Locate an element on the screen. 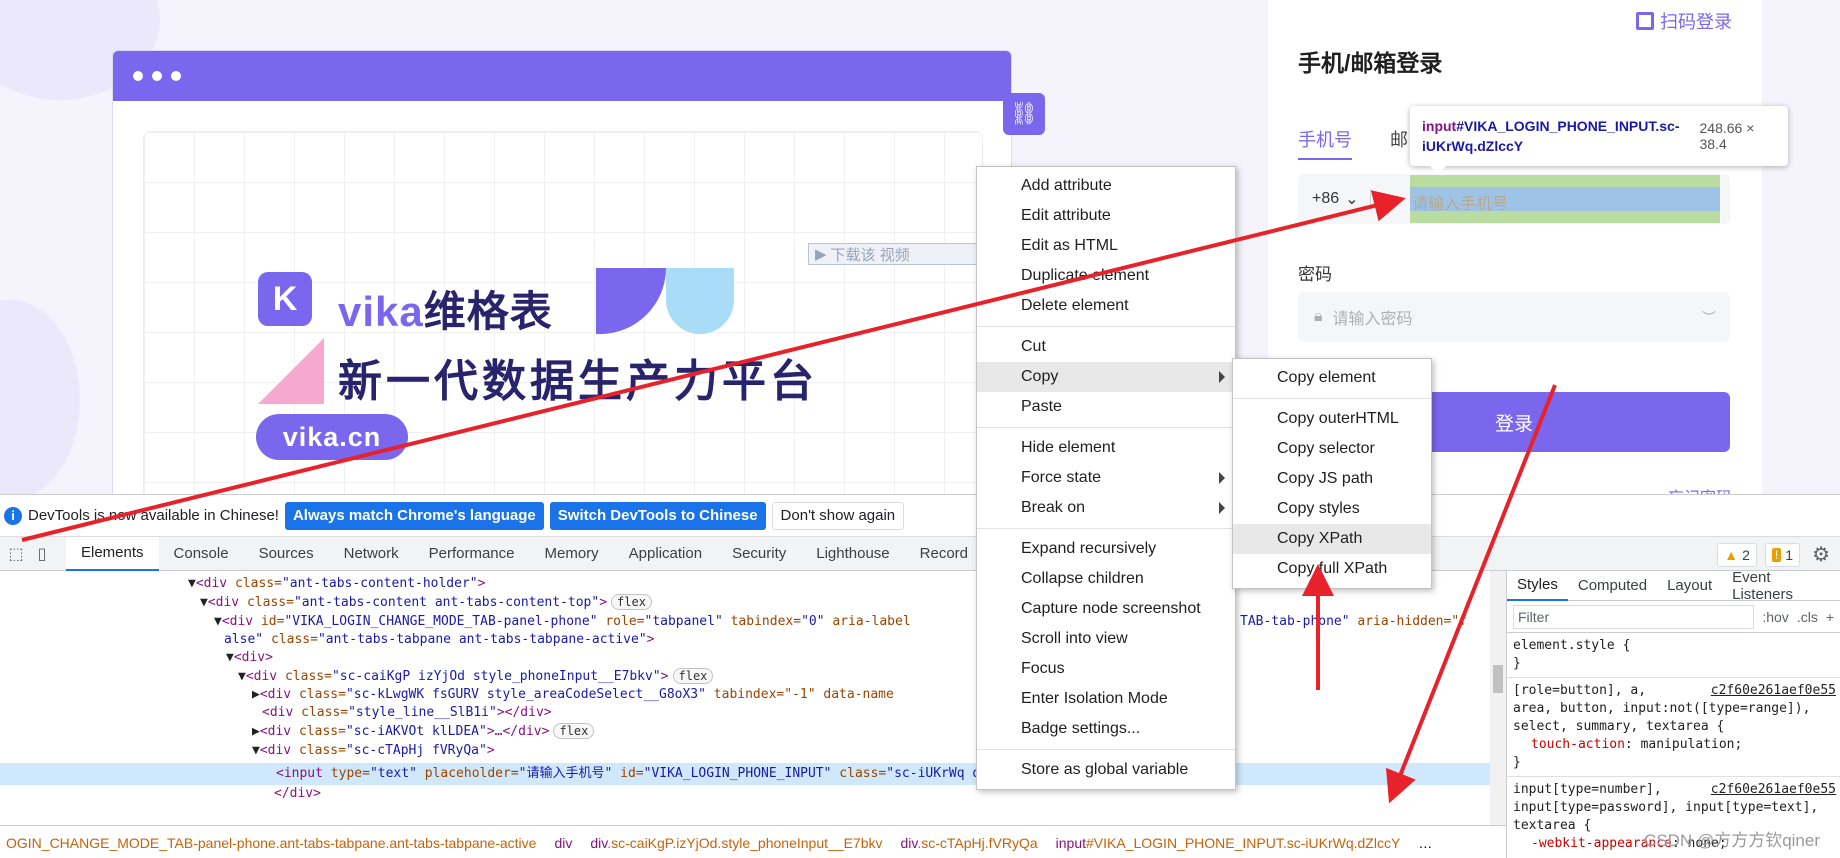  tab-performance: Performance is located at coordinates (472, 554).